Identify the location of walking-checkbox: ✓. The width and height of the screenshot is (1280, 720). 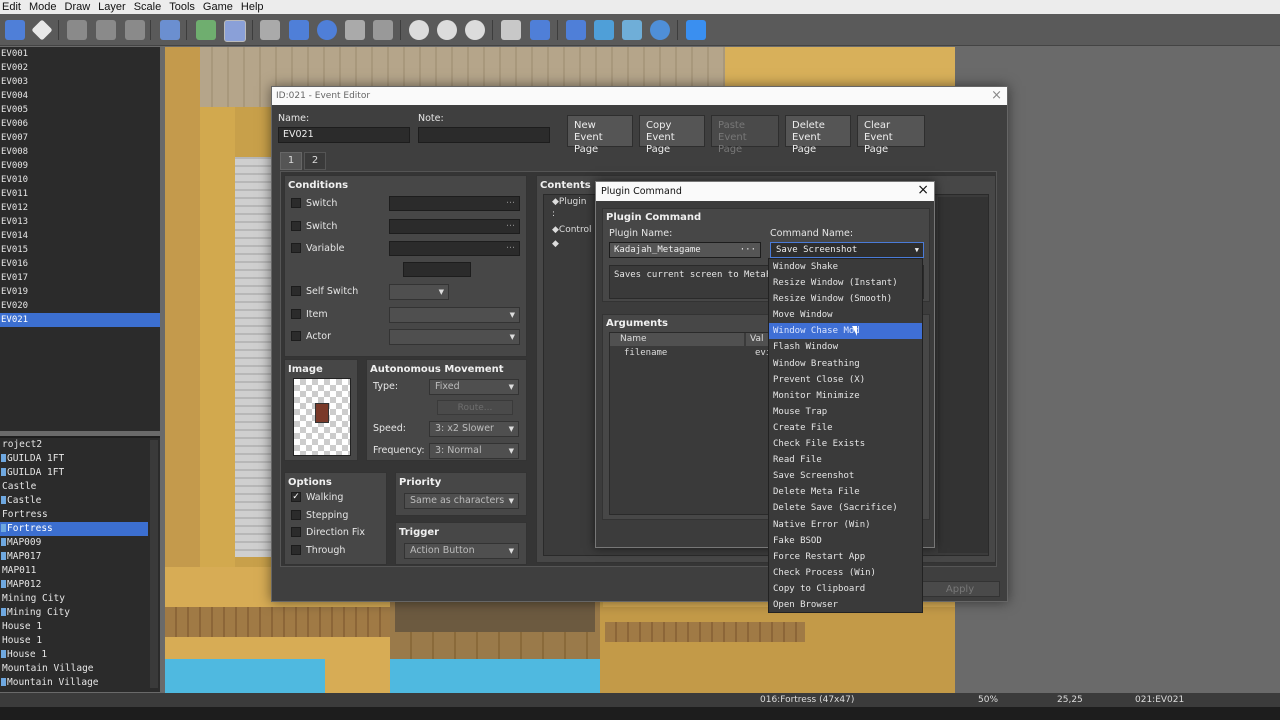
(296, 497).